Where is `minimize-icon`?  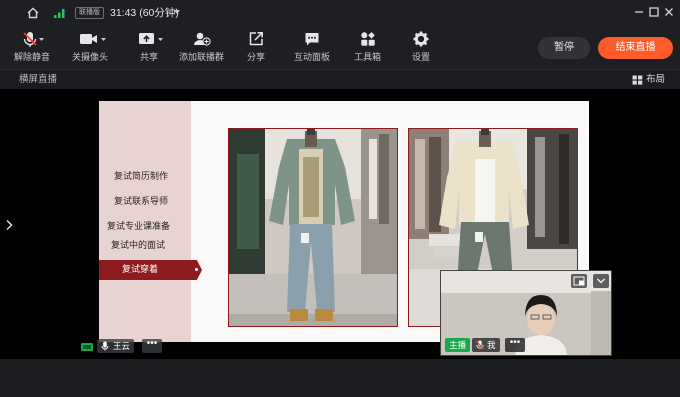
minimize-icon is located at coordinates (639, 12).